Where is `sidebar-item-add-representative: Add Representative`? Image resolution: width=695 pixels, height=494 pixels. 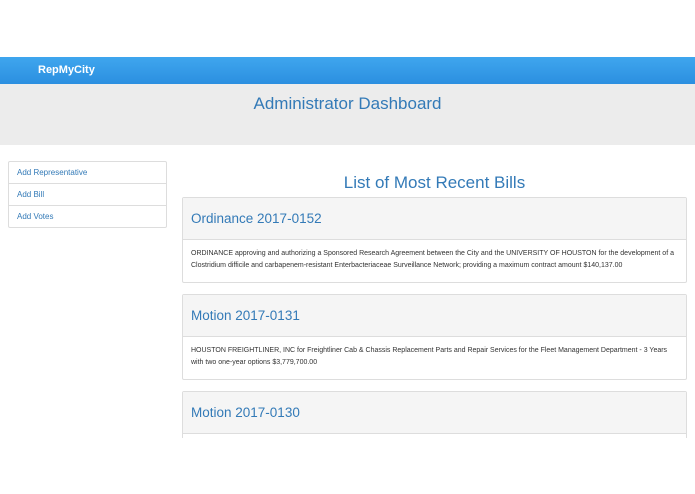
sidebar-item-add-representative: Add Representative is located at coordinates (87, 173).